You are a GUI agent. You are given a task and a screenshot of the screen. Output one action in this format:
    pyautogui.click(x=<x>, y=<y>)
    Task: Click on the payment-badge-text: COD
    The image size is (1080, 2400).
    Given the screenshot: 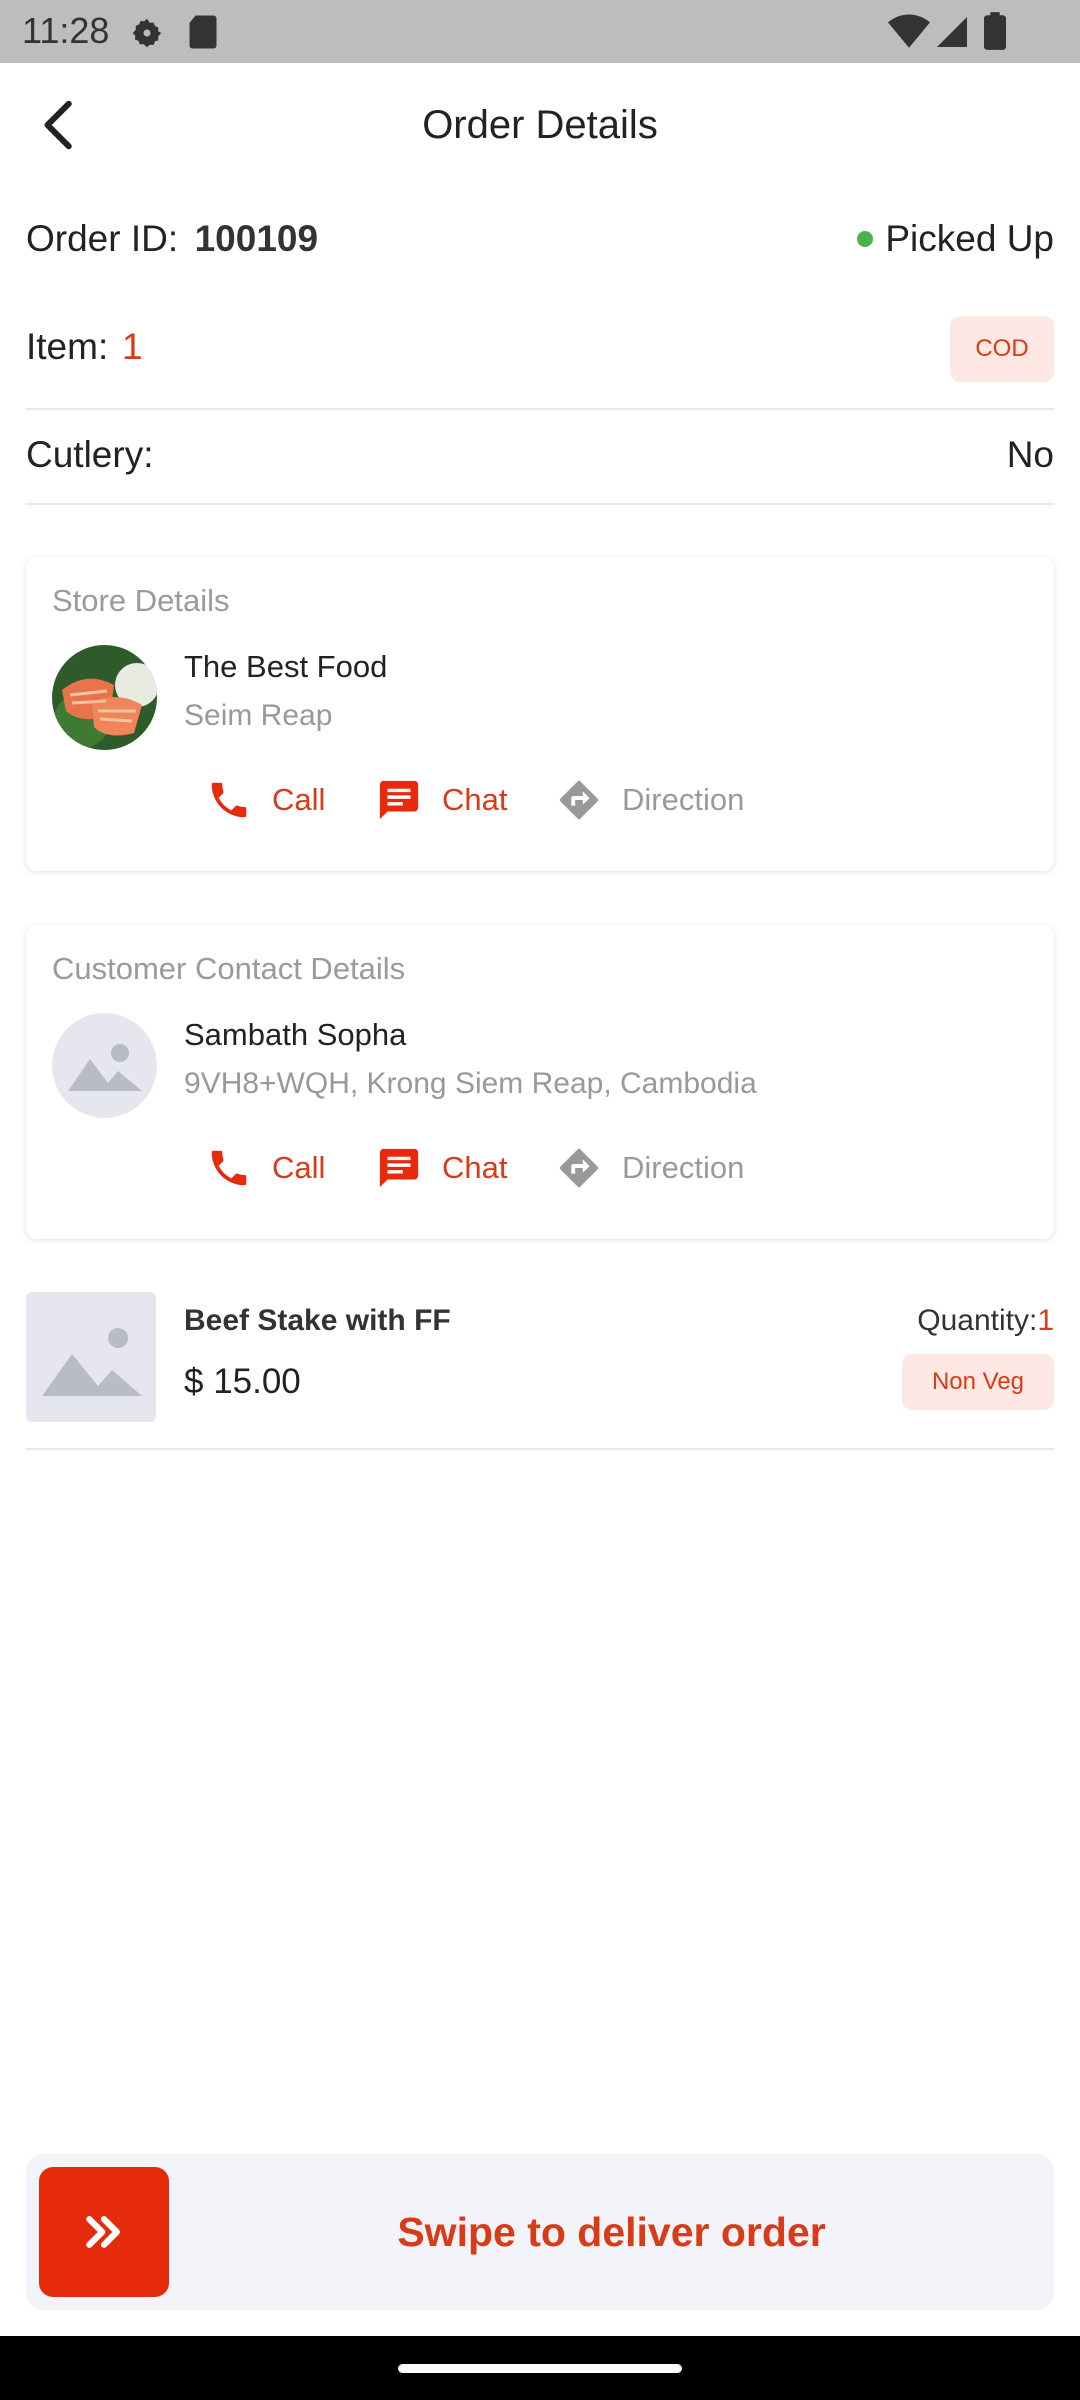 What is the action you would take?
    pyautogui.click(x=1002, y=348)
    